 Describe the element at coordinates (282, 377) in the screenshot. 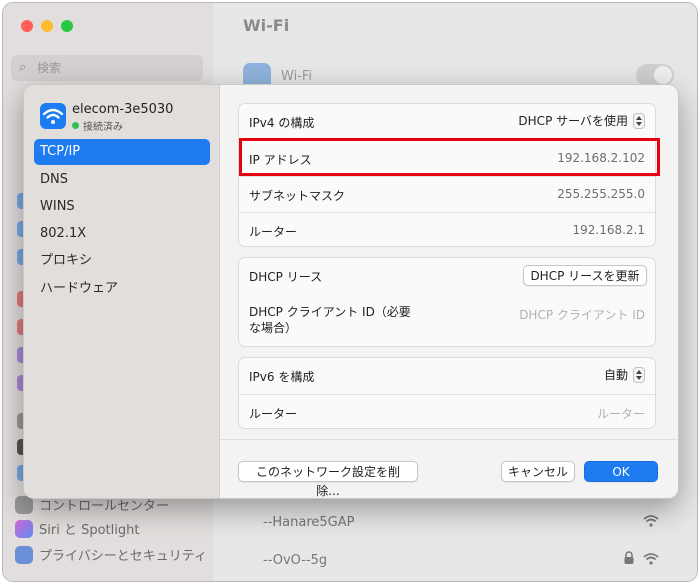

I see `ipv6-configure-label: IPv6 を構成` at that location.